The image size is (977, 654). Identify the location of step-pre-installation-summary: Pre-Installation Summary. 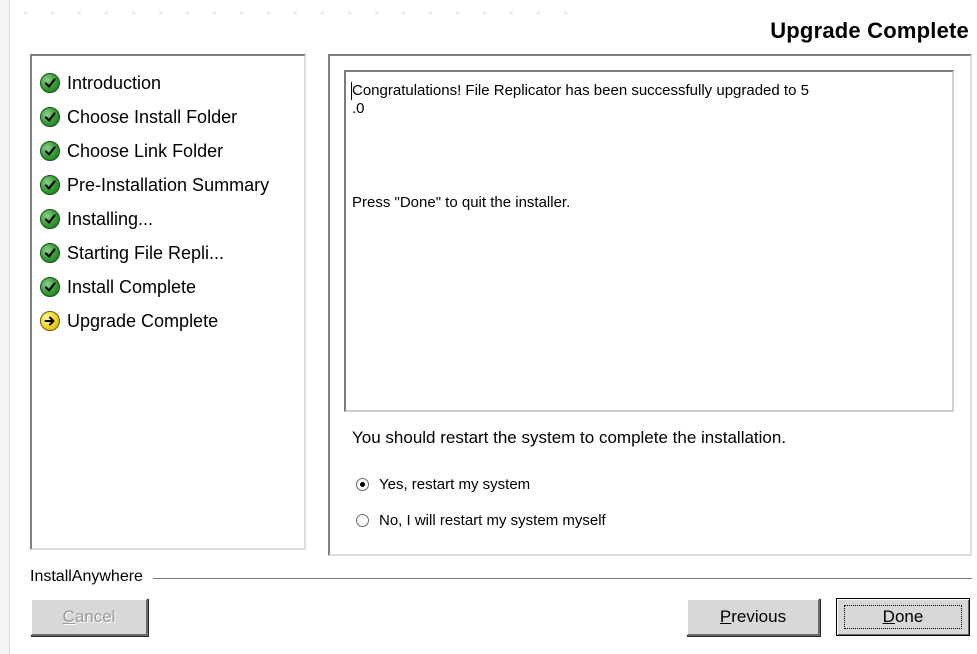
(154, 185).